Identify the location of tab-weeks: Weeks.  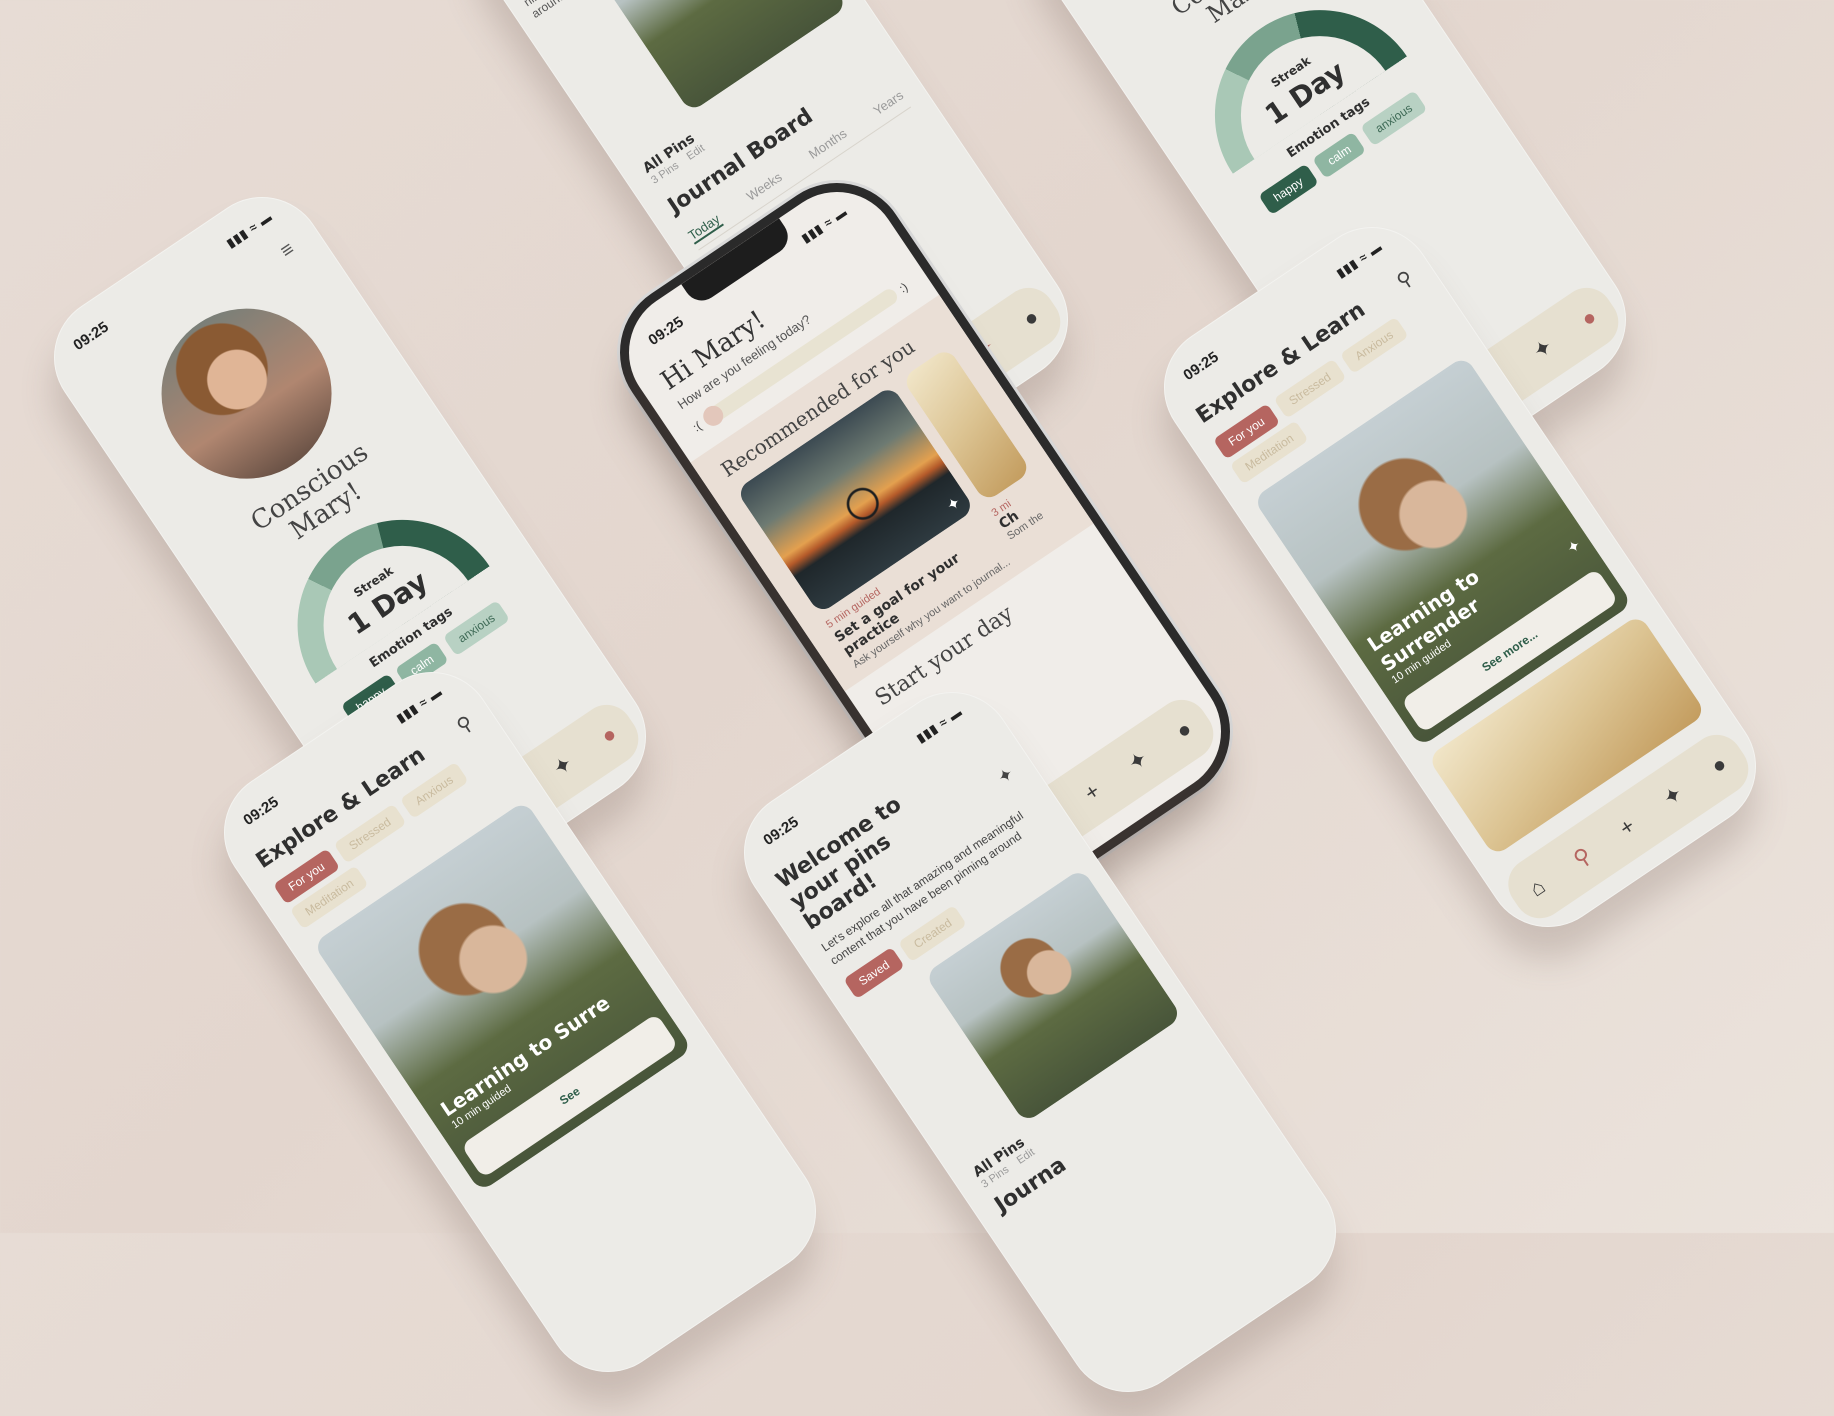
(765, 187).